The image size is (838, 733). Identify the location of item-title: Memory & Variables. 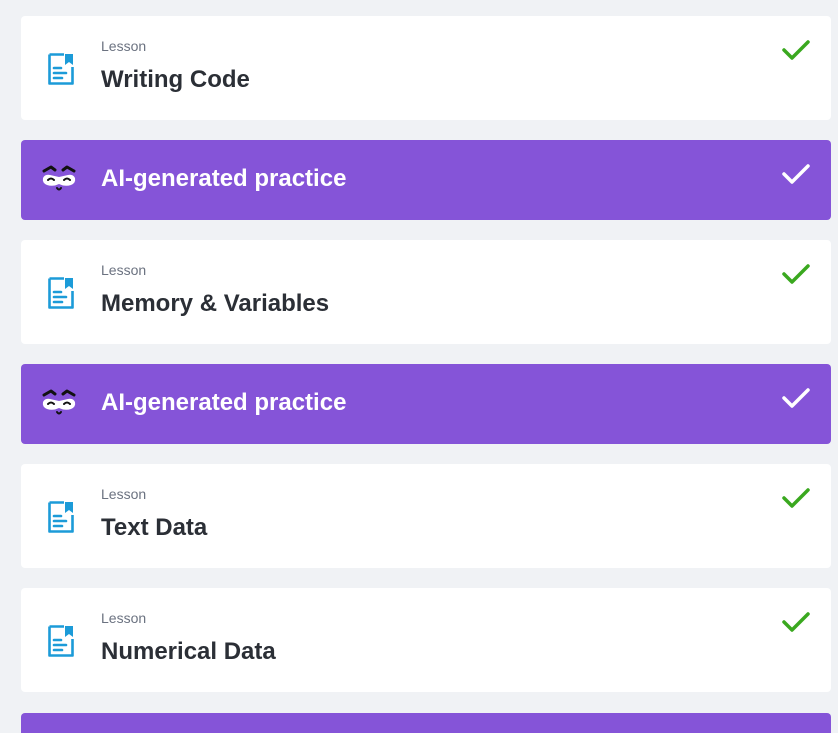
(215, 303).